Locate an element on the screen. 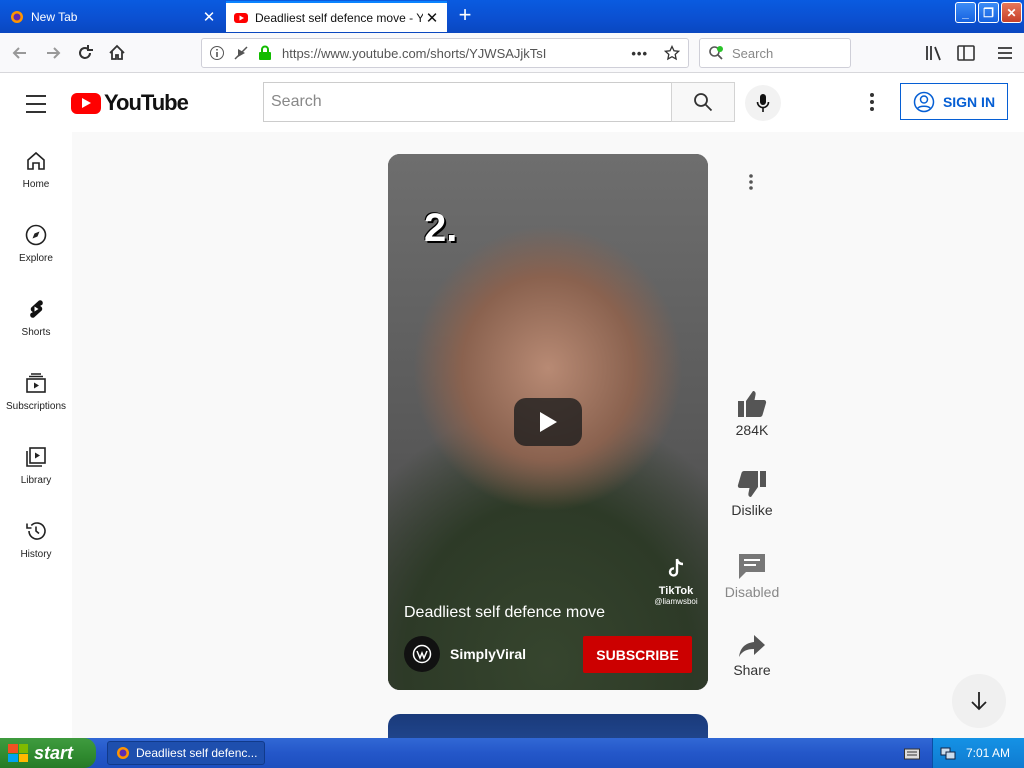 This screenshot has width=1024, height=768. sidebar-item-explore: Explore is located at coordinates (36, 241).